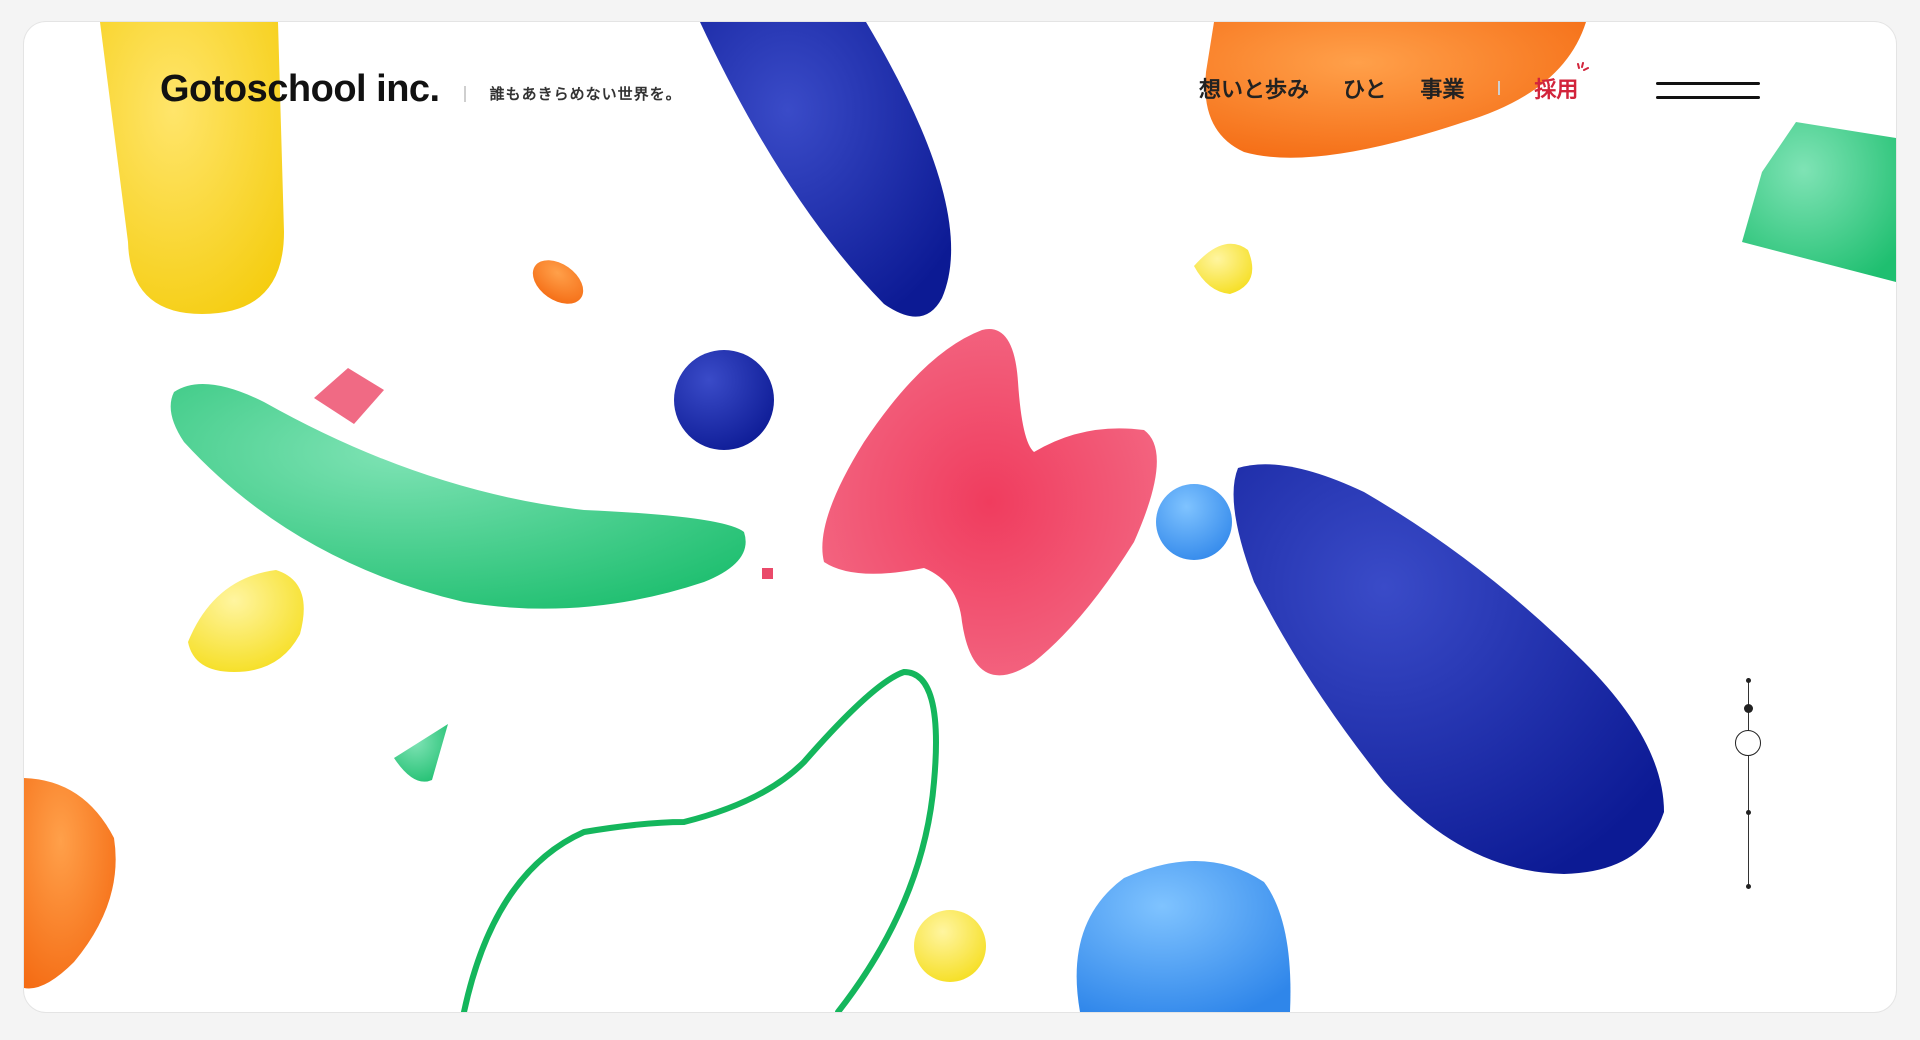  I want to click on pink-bow-shape, so click(989, 502).